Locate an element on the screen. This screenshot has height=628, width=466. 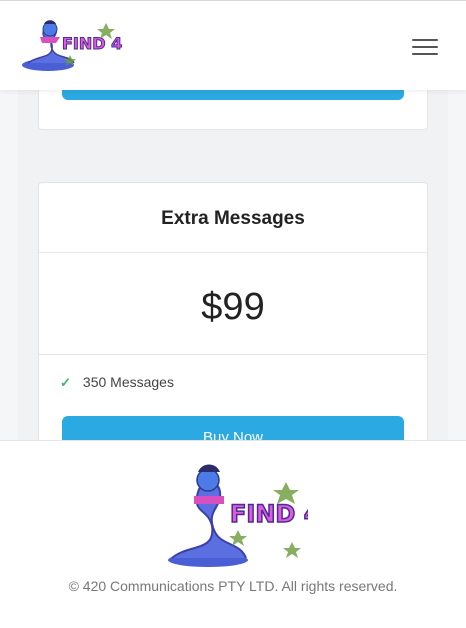
check-icon: ✓ is located at coordinates (65, 382).